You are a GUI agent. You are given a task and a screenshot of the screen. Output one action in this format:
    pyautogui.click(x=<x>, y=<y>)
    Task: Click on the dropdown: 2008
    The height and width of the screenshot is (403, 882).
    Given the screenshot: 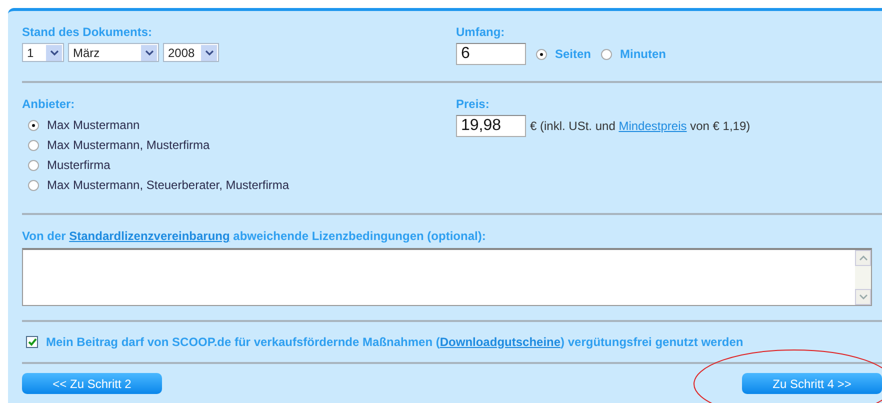 What is the action you would take?
    pyautogui.click(x=191, y=52)
    